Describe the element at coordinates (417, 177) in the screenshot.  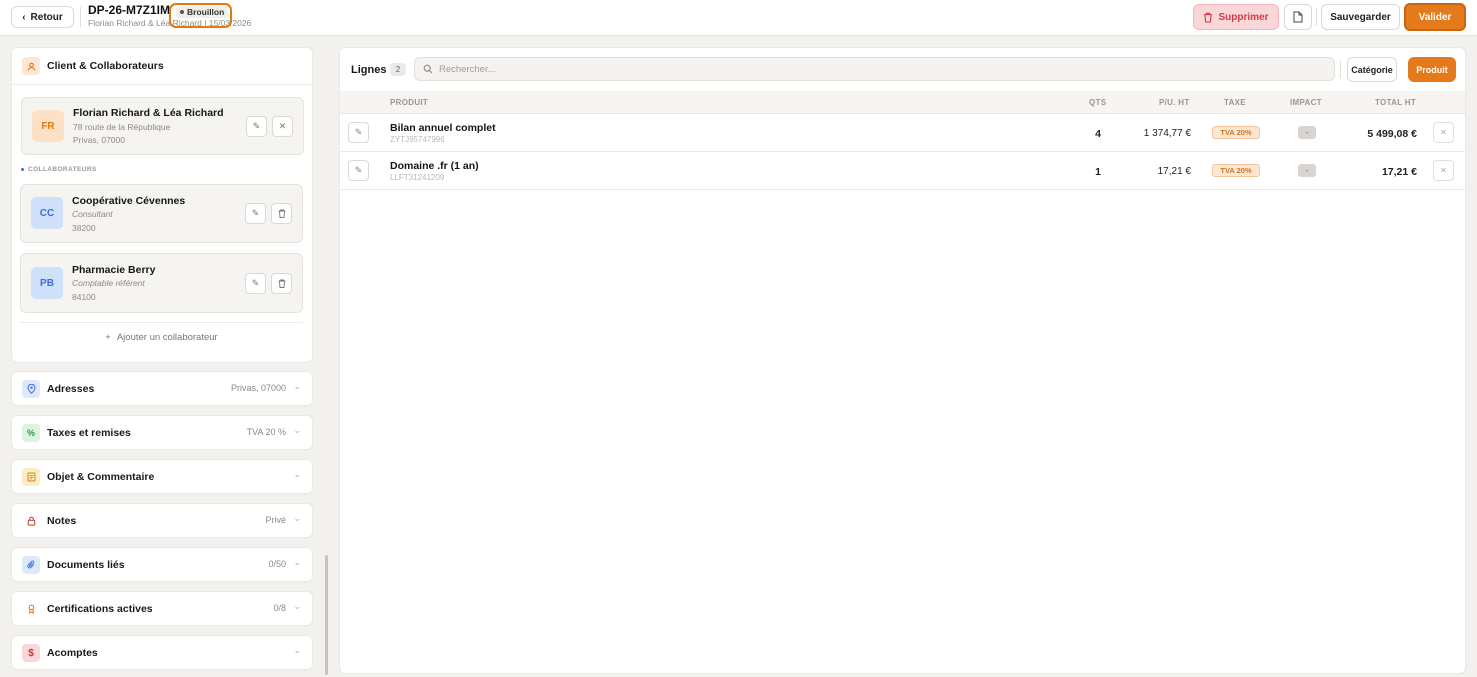
I see `line-sku: LLFT31241209` at that location.